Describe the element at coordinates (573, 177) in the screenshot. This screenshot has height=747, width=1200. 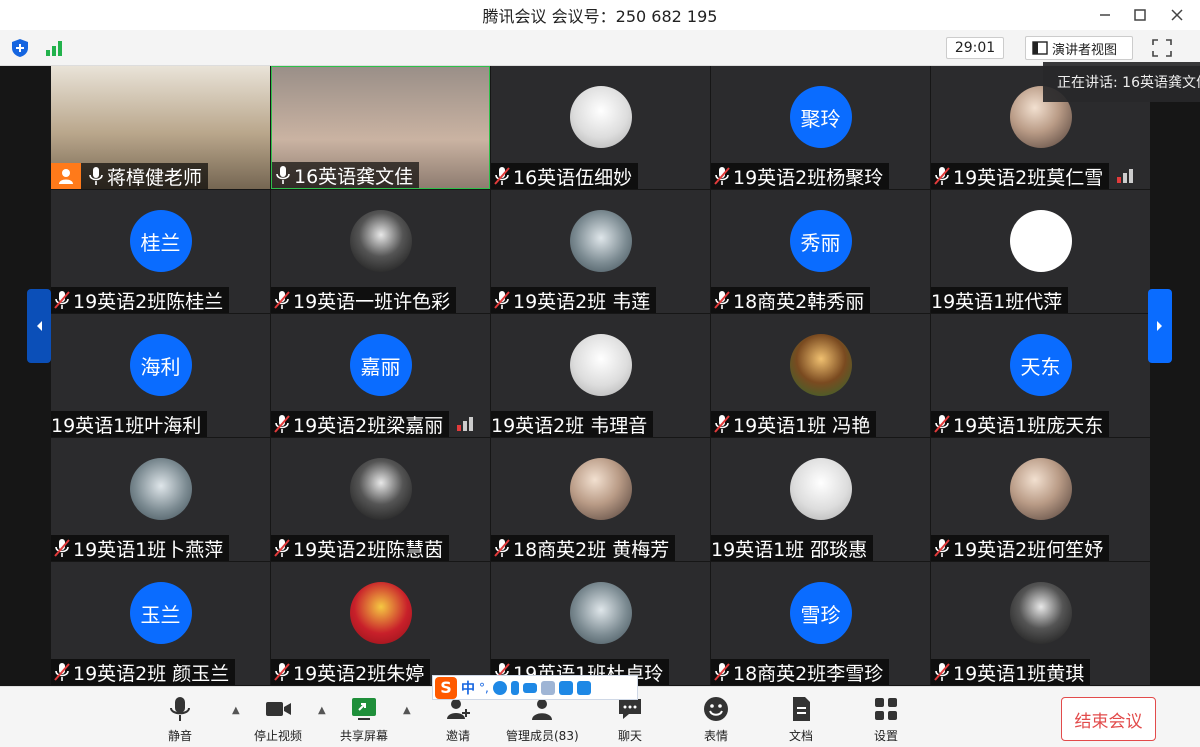
I see `participant-name: 16英语伍细妙` at that location.